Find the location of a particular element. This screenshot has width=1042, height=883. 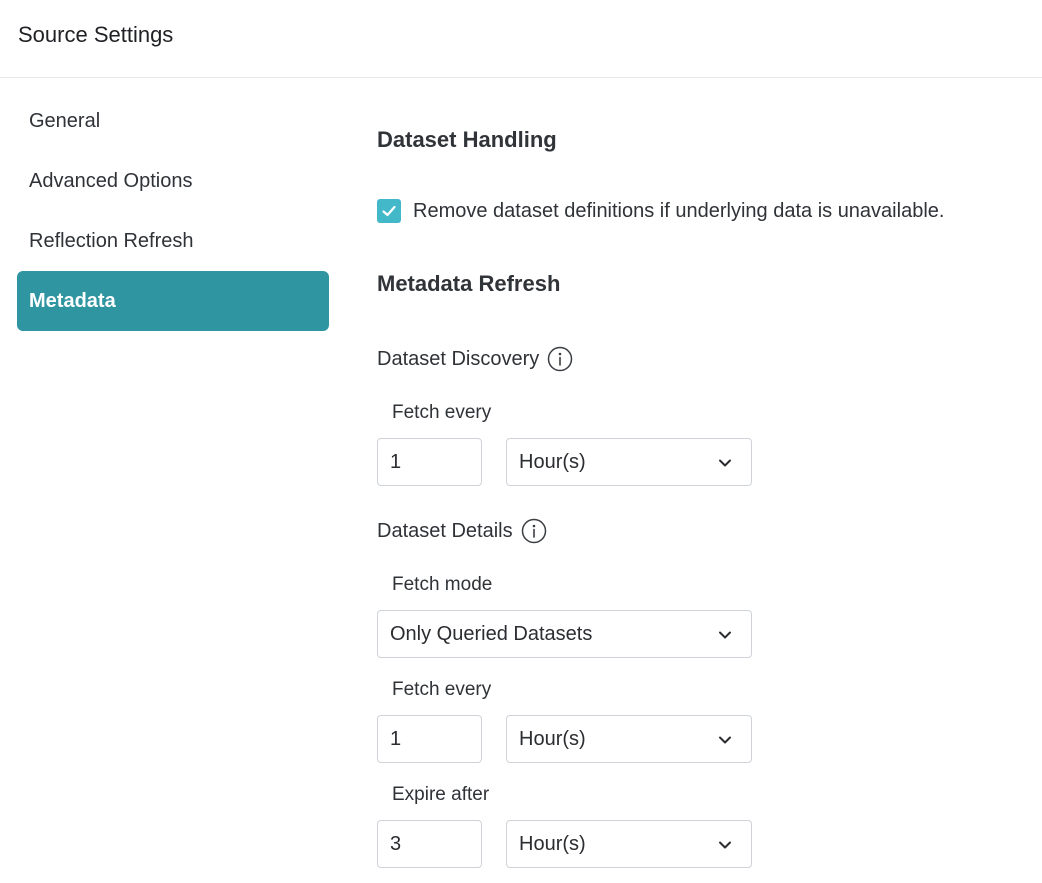

expire-unit-value: Hour(s) is located at coordinates (552, 844).